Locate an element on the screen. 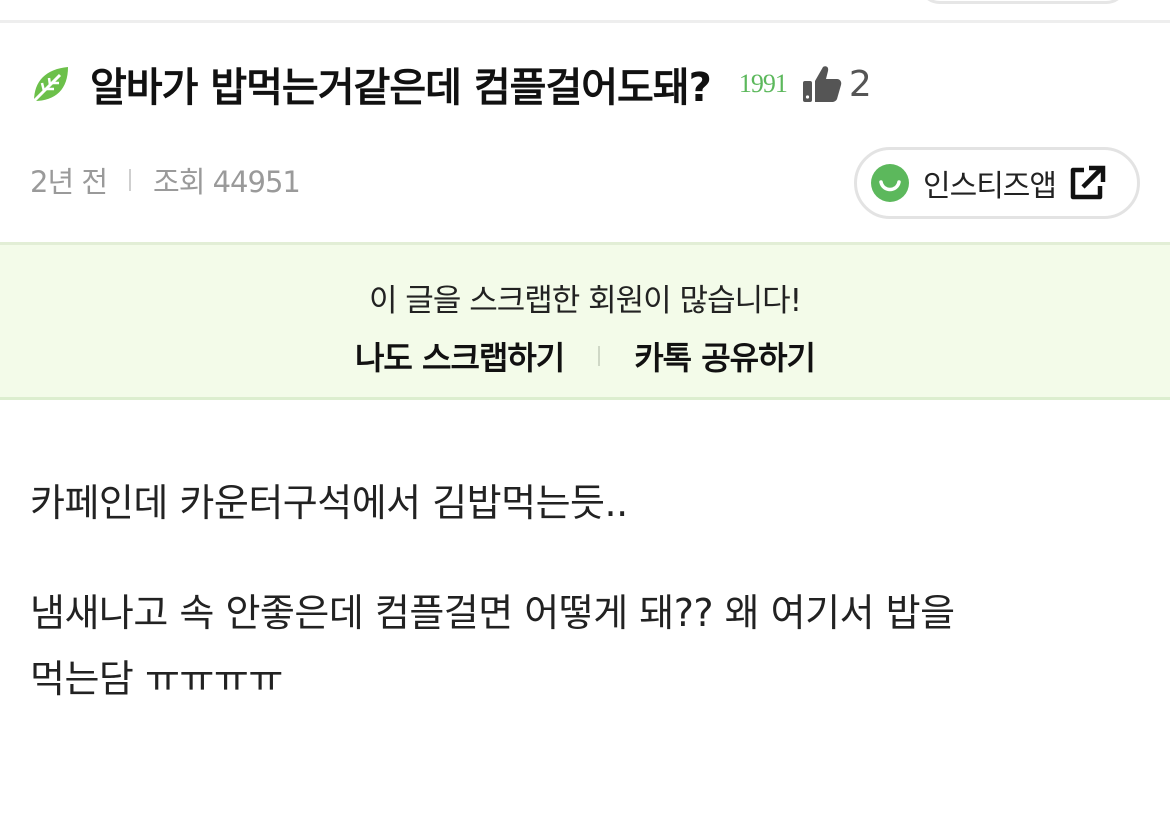 The width and height of the screenshot is (1170, 836). post-time: 2년 전 is located at coordinates (69, 182).